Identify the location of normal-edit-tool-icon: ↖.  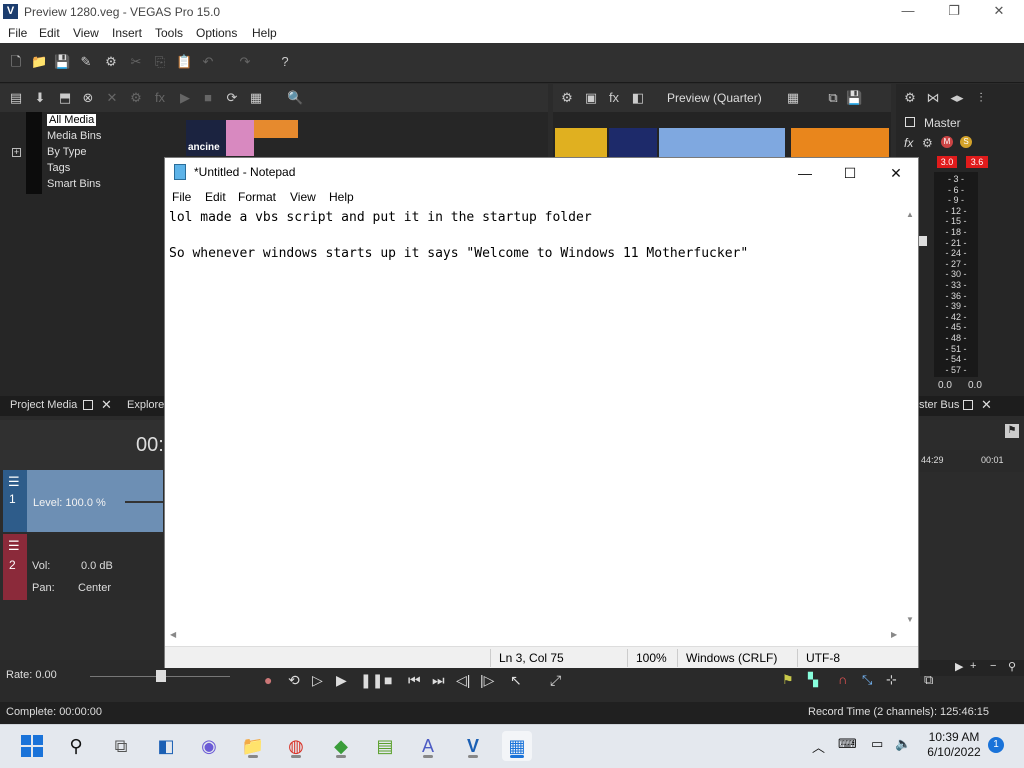
(516, 680).